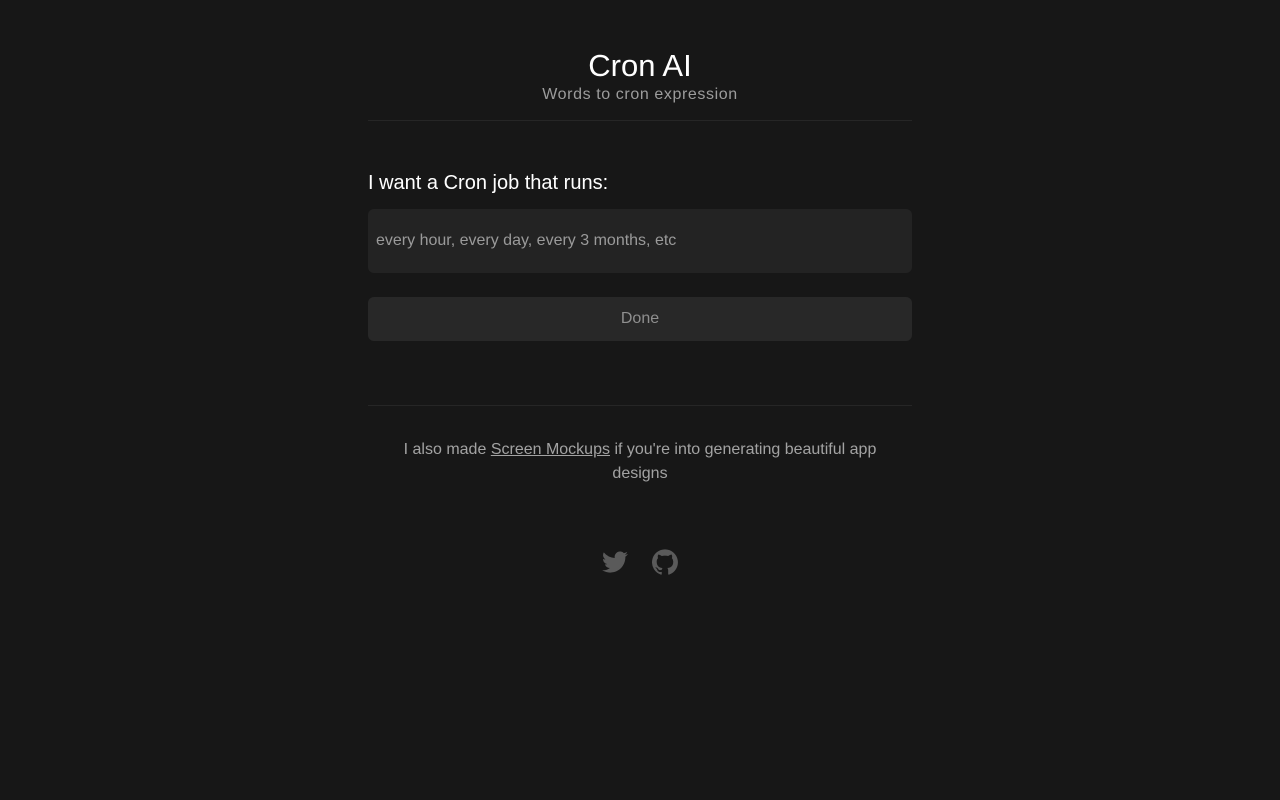 Image resolution: width=1280 pixels, height=800 pixels. Describe the element at coordinates (640, 65) in the screenshot. I see `page-title: Cron AI` at that location.